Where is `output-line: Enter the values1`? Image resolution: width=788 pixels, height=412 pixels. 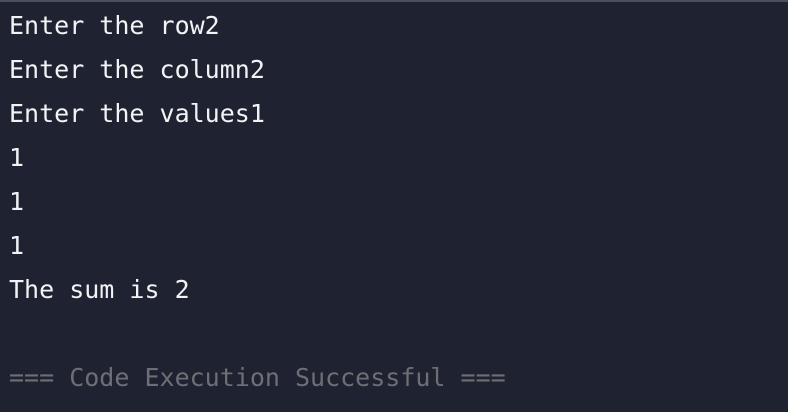 output-line: Enter the values1 is located at coordinates (137, 113).